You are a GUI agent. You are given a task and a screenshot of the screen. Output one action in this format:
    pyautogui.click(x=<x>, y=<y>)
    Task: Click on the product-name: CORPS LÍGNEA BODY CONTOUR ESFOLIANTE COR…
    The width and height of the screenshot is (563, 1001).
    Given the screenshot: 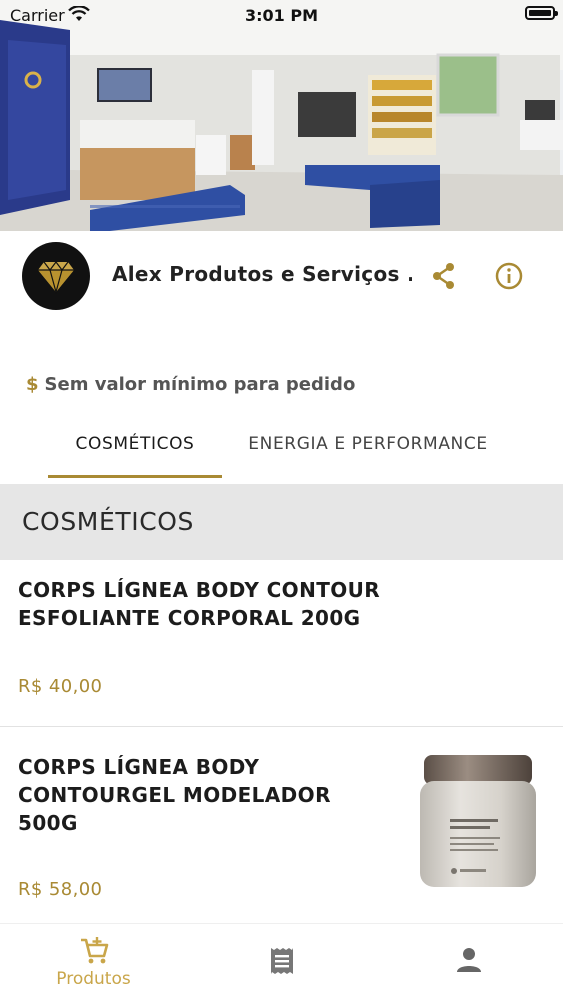 What is the action you would take?
    pyautogui.click(x=199, y=604)
    